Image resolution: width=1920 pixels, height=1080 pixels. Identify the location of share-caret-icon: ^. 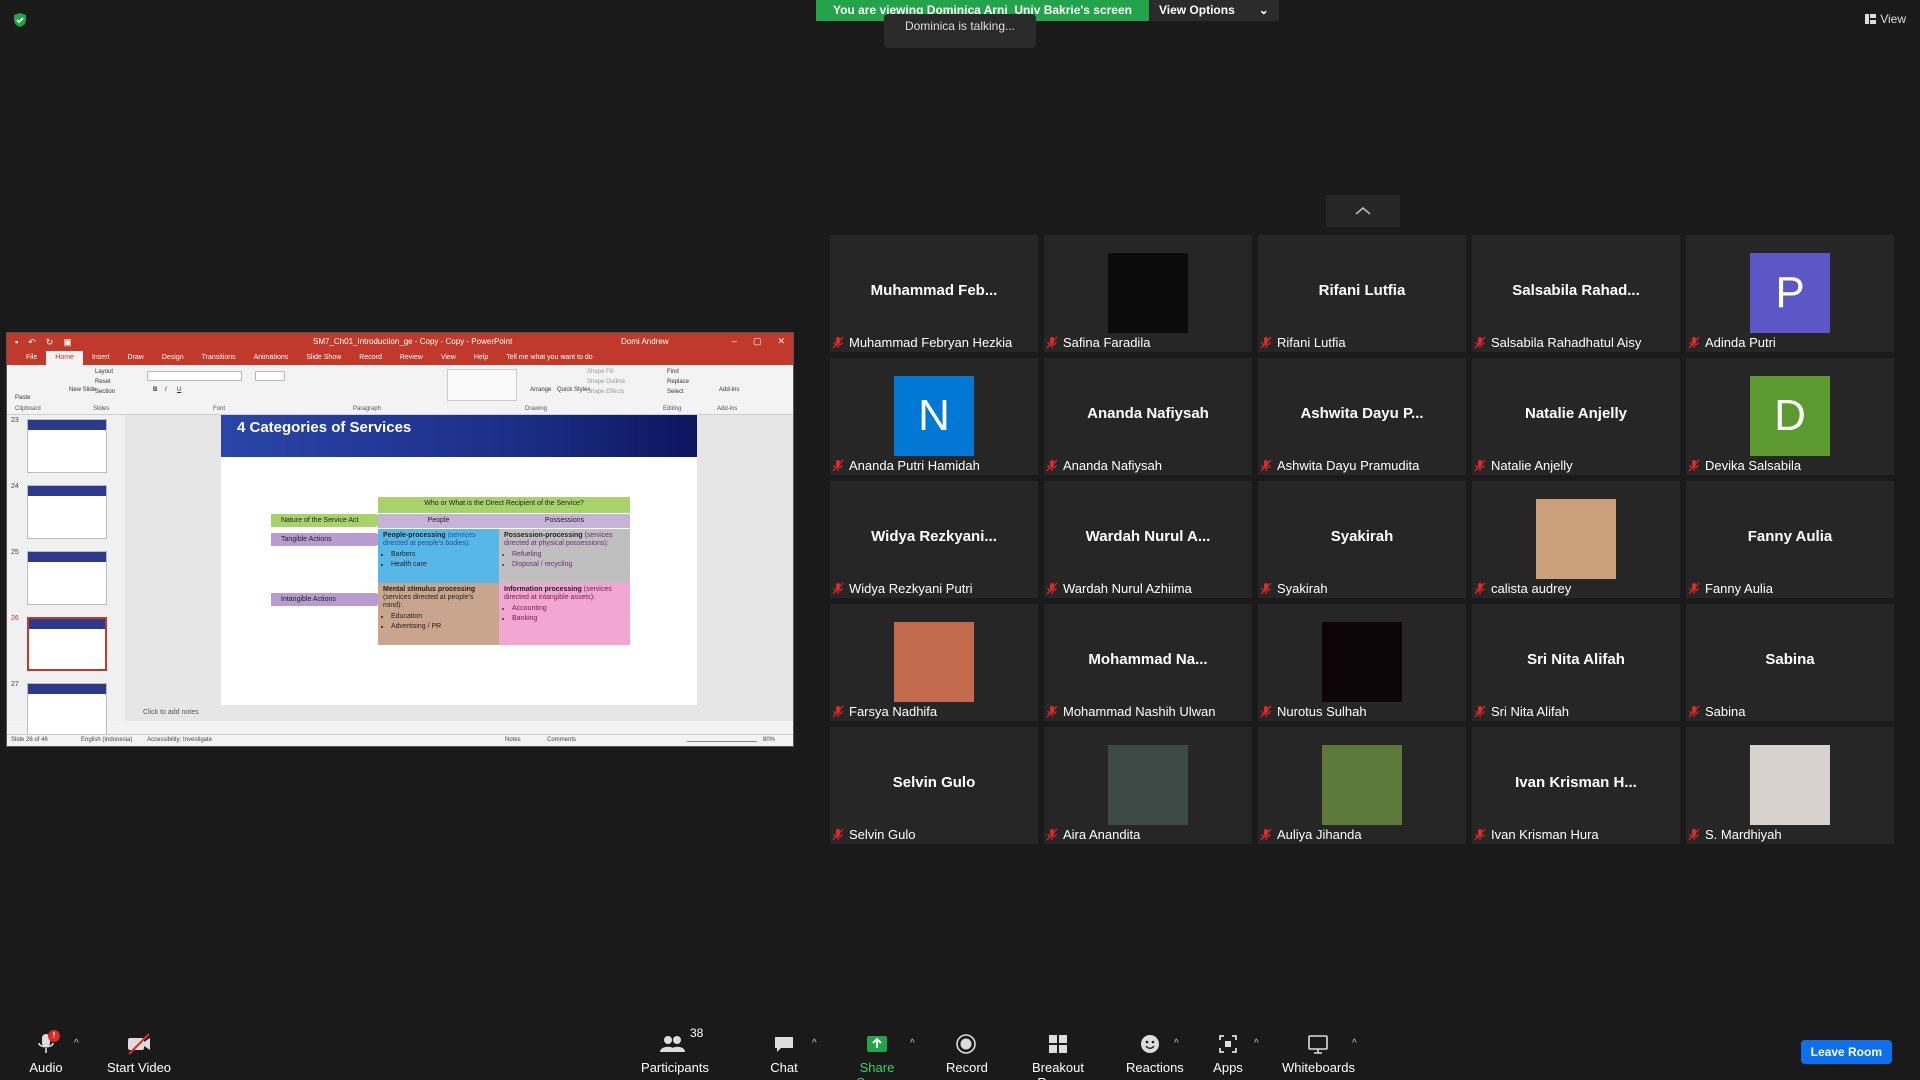
(912, 1043).